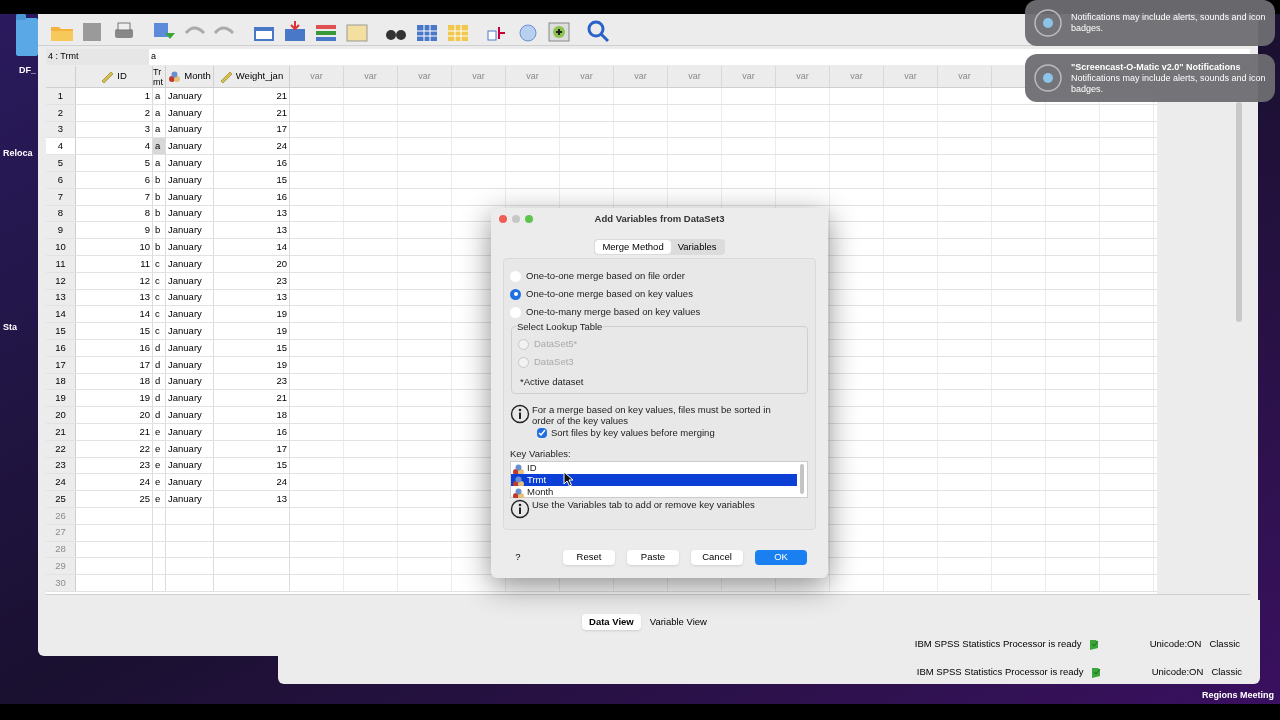 The image size is (1280, 720). I want to click on table-cell: 6, so click(114, 180).